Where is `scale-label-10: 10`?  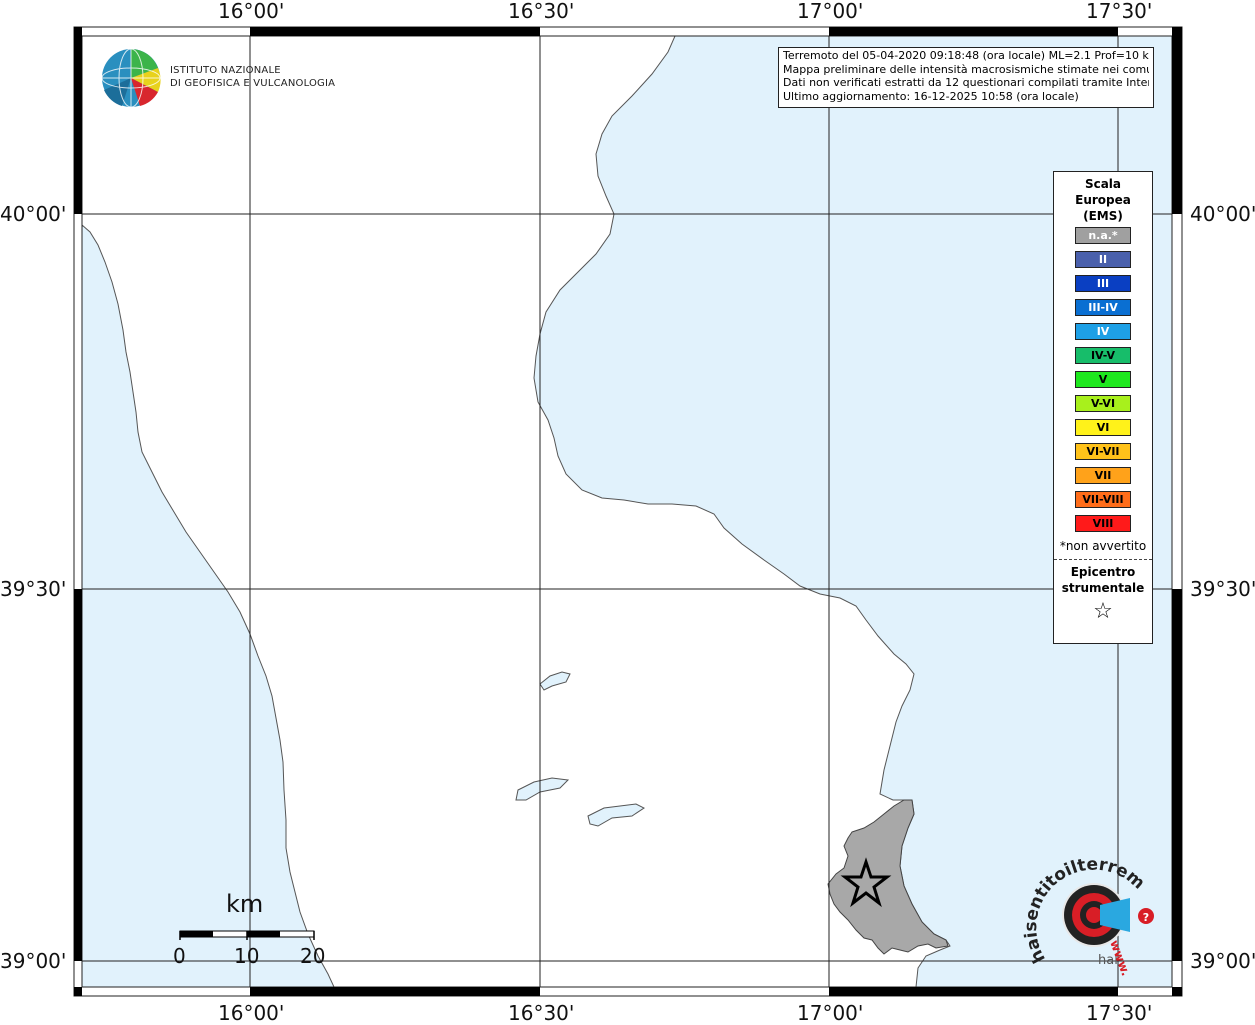
scale-label-10: 10 is located at coordinates (247, 956).